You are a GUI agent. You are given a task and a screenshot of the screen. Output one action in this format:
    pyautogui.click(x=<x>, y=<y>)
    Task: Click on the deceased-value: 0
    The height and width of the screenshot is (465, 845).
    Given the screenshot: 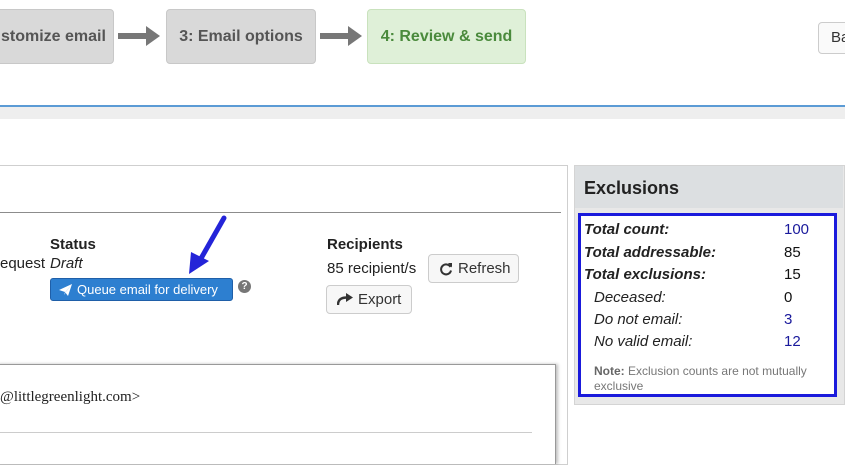 What is the action you would take?
    pyautogui.click(x=788, y=297)
    